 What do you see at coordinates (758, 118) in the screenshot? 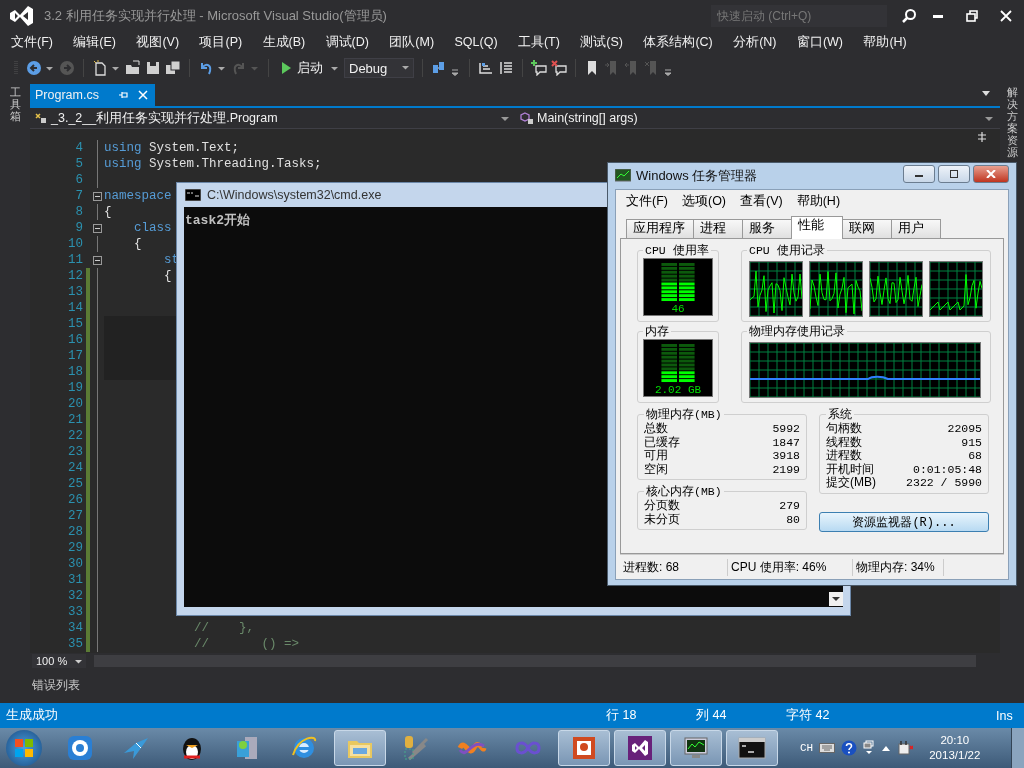
I see `member-dropdown: Main(string[] args)` at bounding box center [758, 118].